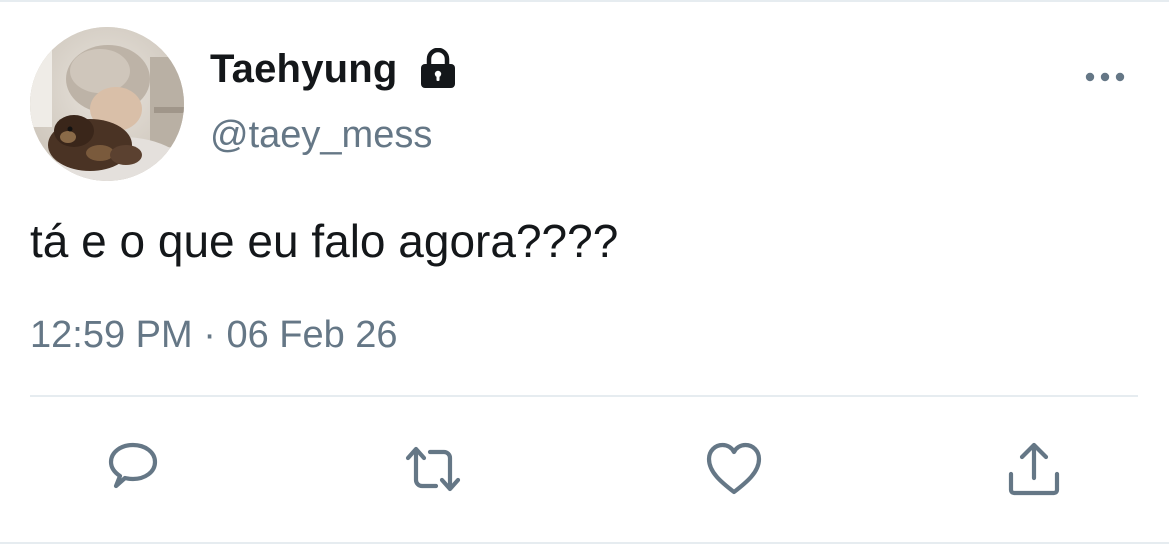 This screenshot has width=1169, height=544. I want to click on more-button, so click(1105, 77).